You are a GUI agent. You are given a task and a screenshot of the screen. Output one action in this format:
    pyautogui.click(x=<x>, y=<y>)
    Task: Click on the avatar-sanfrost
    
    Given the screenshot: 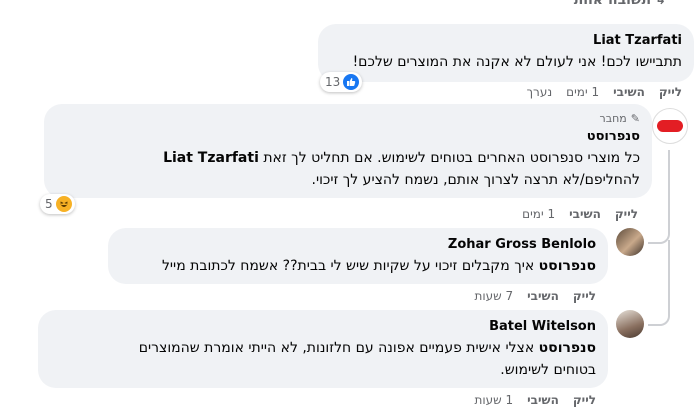 What is the action you would take?
    pyautogui.click(x=670, y=126)
    